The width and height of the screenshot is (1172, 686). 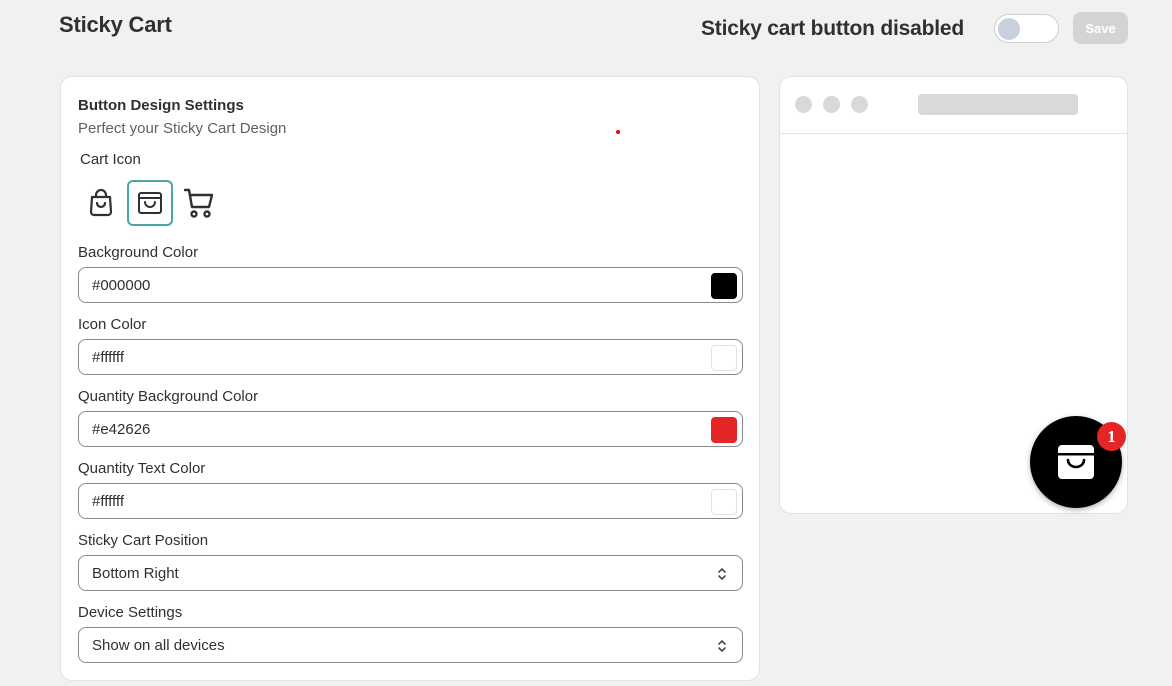 I want to click on cart-icon-label: Cart Icon, so click(x=110, y=159).